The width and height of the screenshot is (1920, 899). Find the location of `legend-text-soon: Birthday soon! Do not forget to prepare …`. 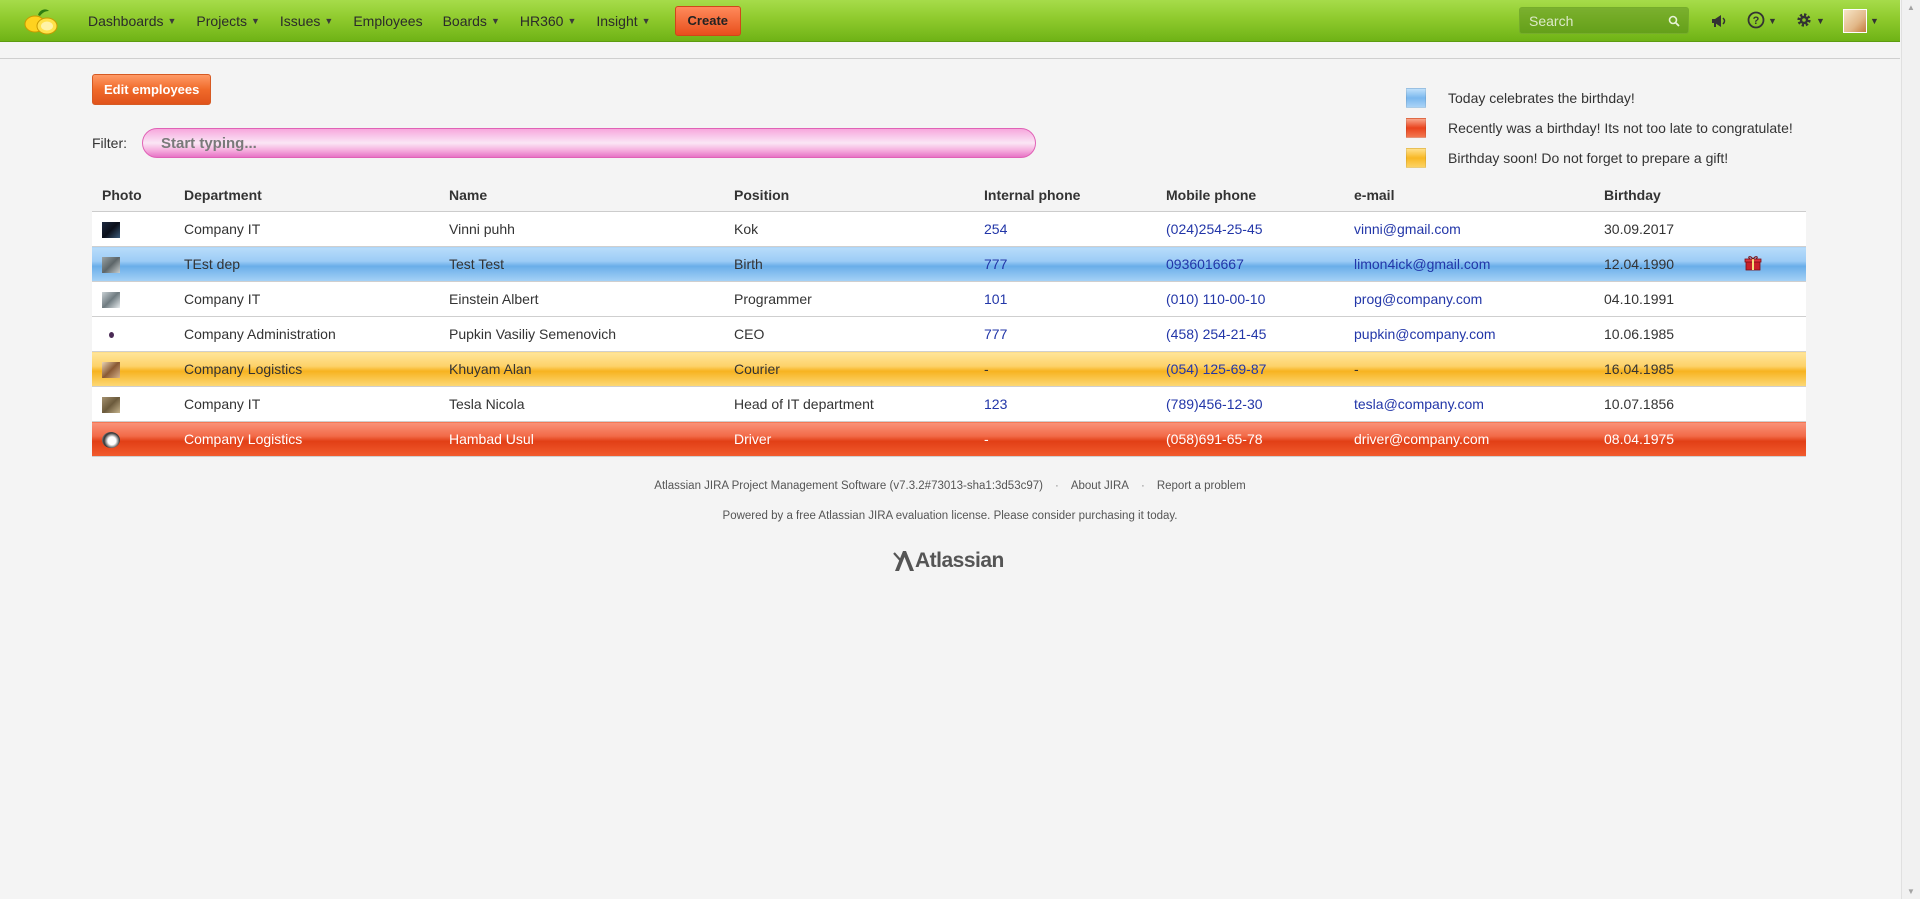

legend-text-soon: Birthday soon! Do not forget to prepare … is located at coordinates (1588, 158).